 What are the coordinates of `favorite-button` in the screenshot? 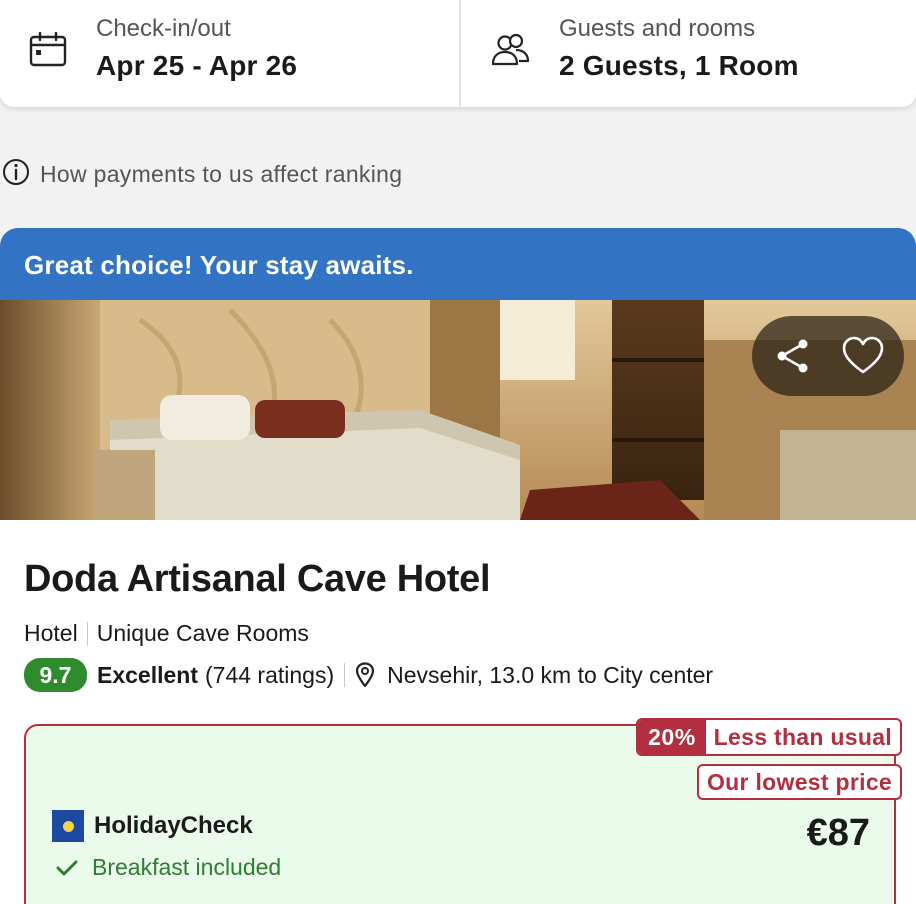 It's located at (863, 356).